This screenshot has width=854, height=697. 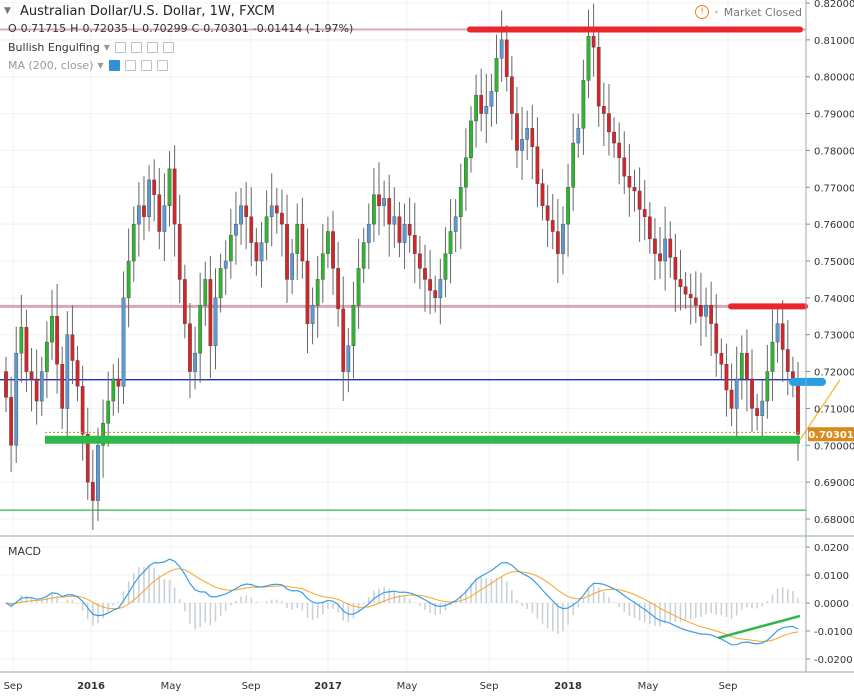 I want to click on market-status-text: Market Closed, so click(x=762, y=12).